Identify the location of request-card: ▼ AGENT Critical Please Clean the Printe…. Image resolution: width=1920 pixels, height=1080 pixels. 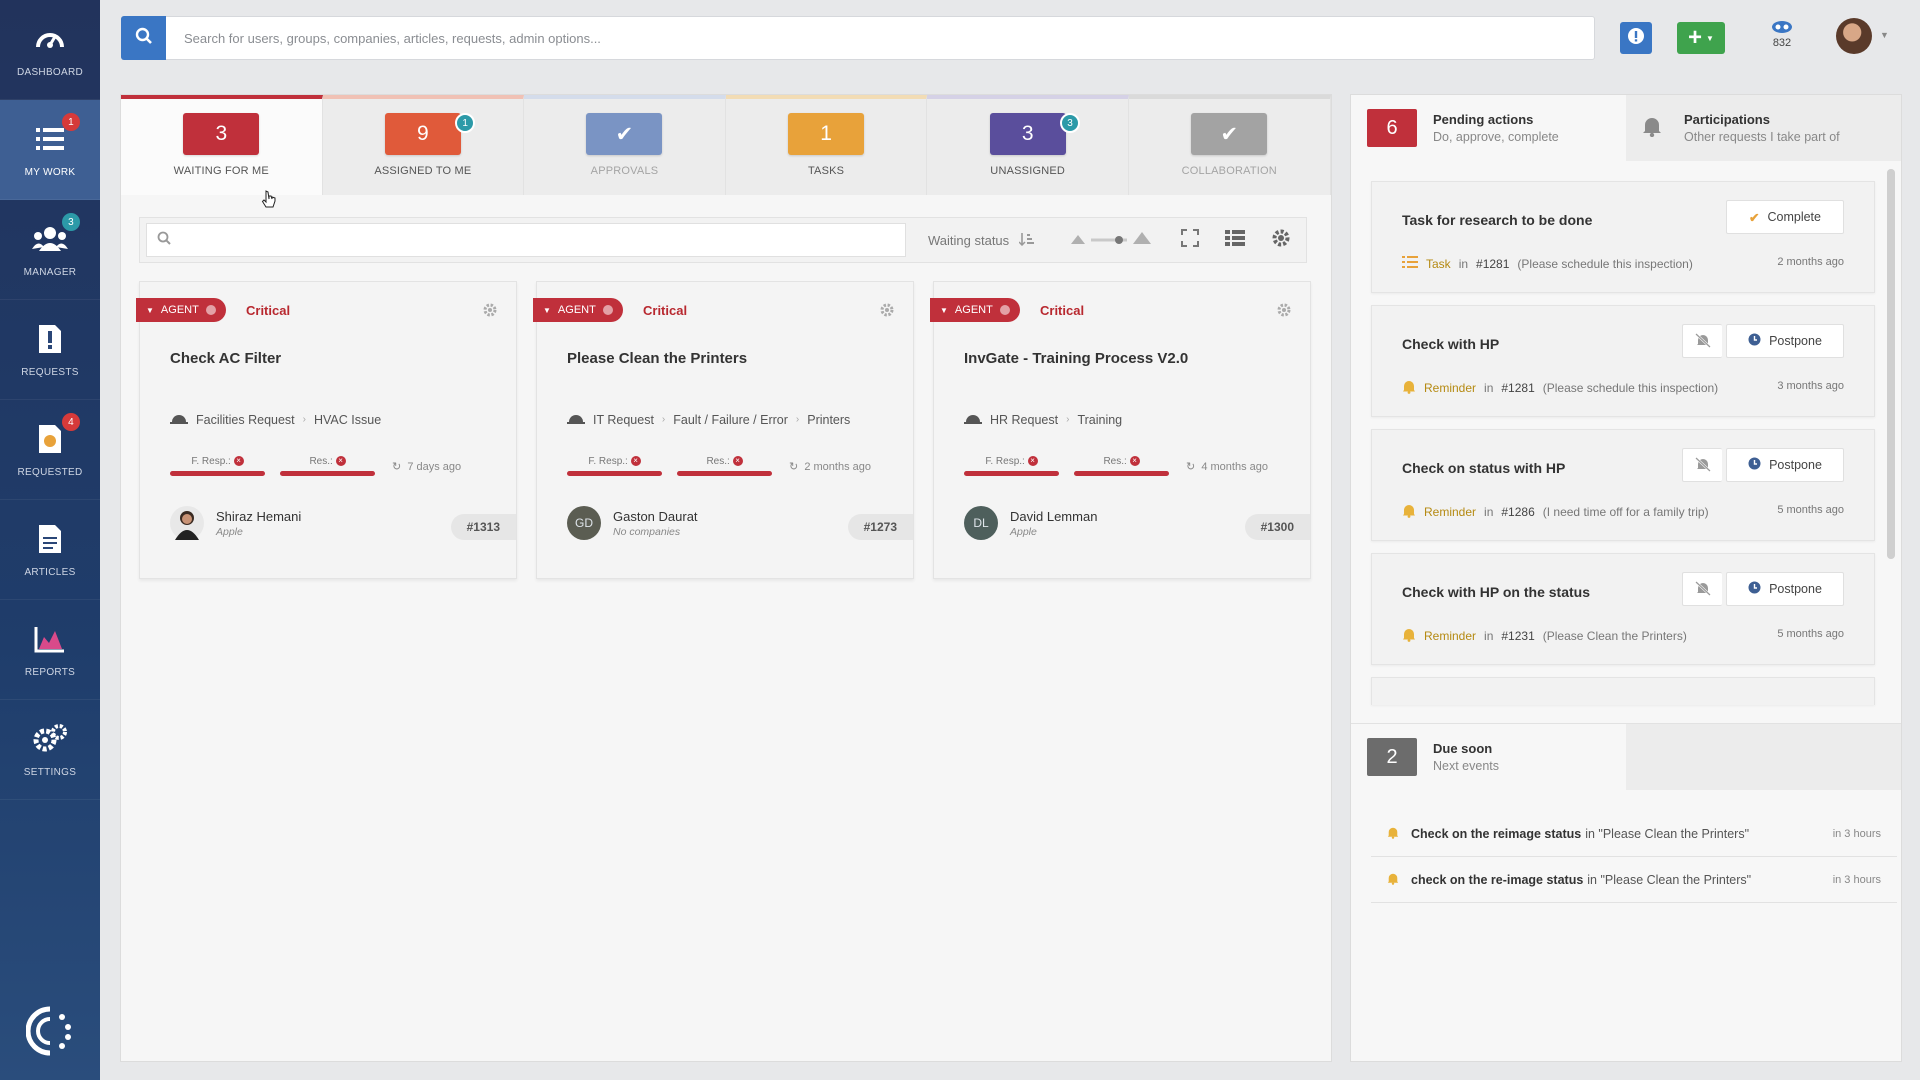
(723, 430).